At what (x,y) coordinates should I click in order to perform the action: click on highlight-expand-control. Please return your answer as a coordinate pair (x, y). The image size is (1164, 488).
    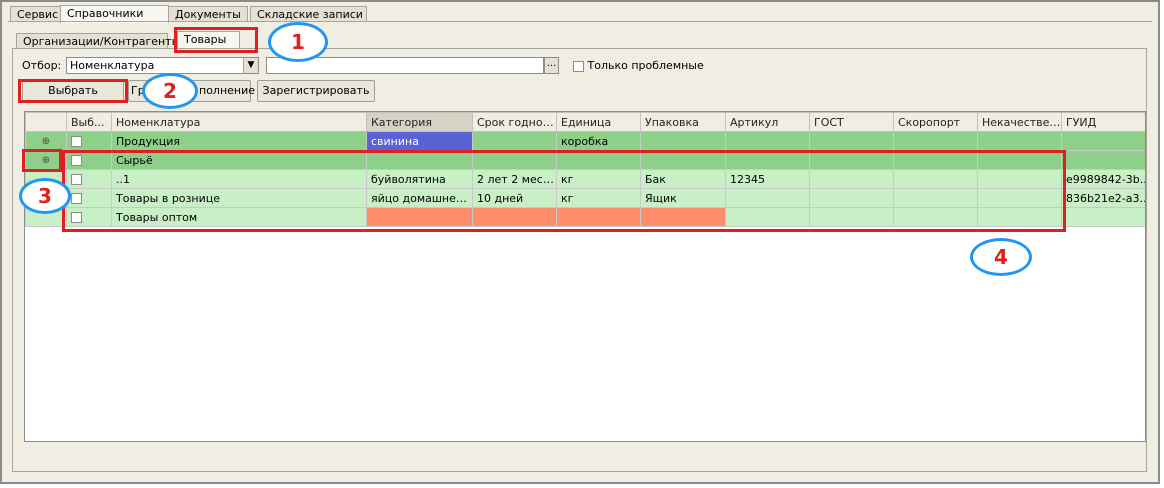
    Looking at the image, I should click on (42, 160).